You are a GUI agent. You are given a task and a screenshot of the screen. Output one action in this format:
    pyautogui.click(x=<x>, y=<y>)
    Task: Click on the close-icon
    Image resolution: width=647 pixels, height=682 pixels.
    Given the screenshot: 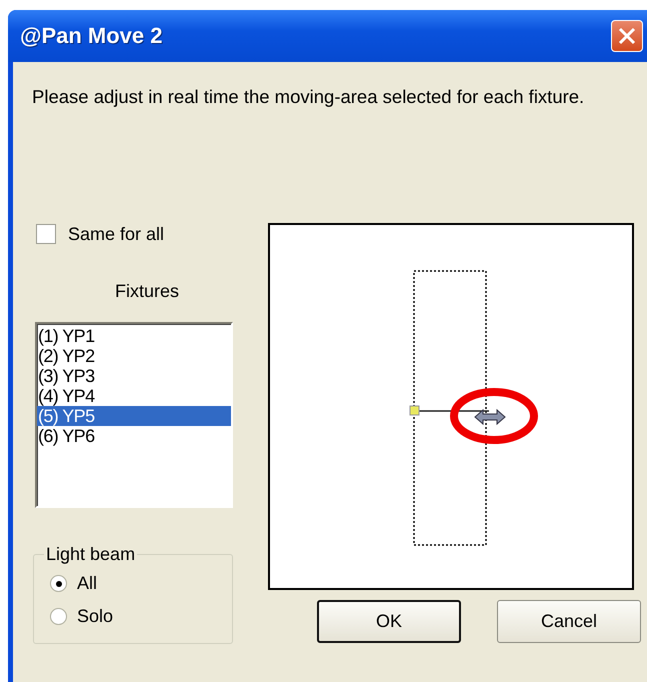 What is the action you would take?
    pyautogui.click(x=627, y=36)
    